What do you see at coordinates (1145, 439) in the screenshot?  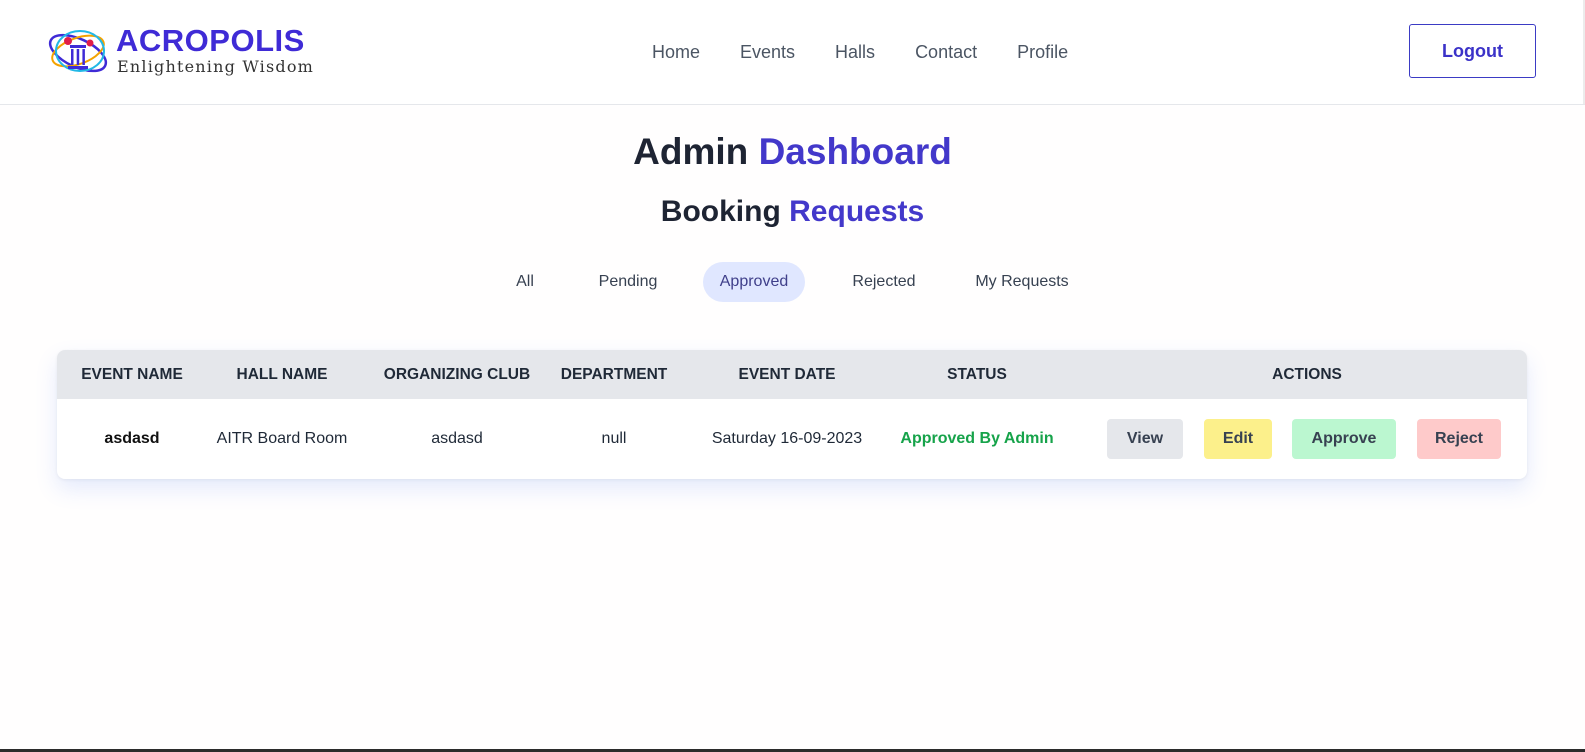 I see `view-button: View` at bounding box center [1145, 439].